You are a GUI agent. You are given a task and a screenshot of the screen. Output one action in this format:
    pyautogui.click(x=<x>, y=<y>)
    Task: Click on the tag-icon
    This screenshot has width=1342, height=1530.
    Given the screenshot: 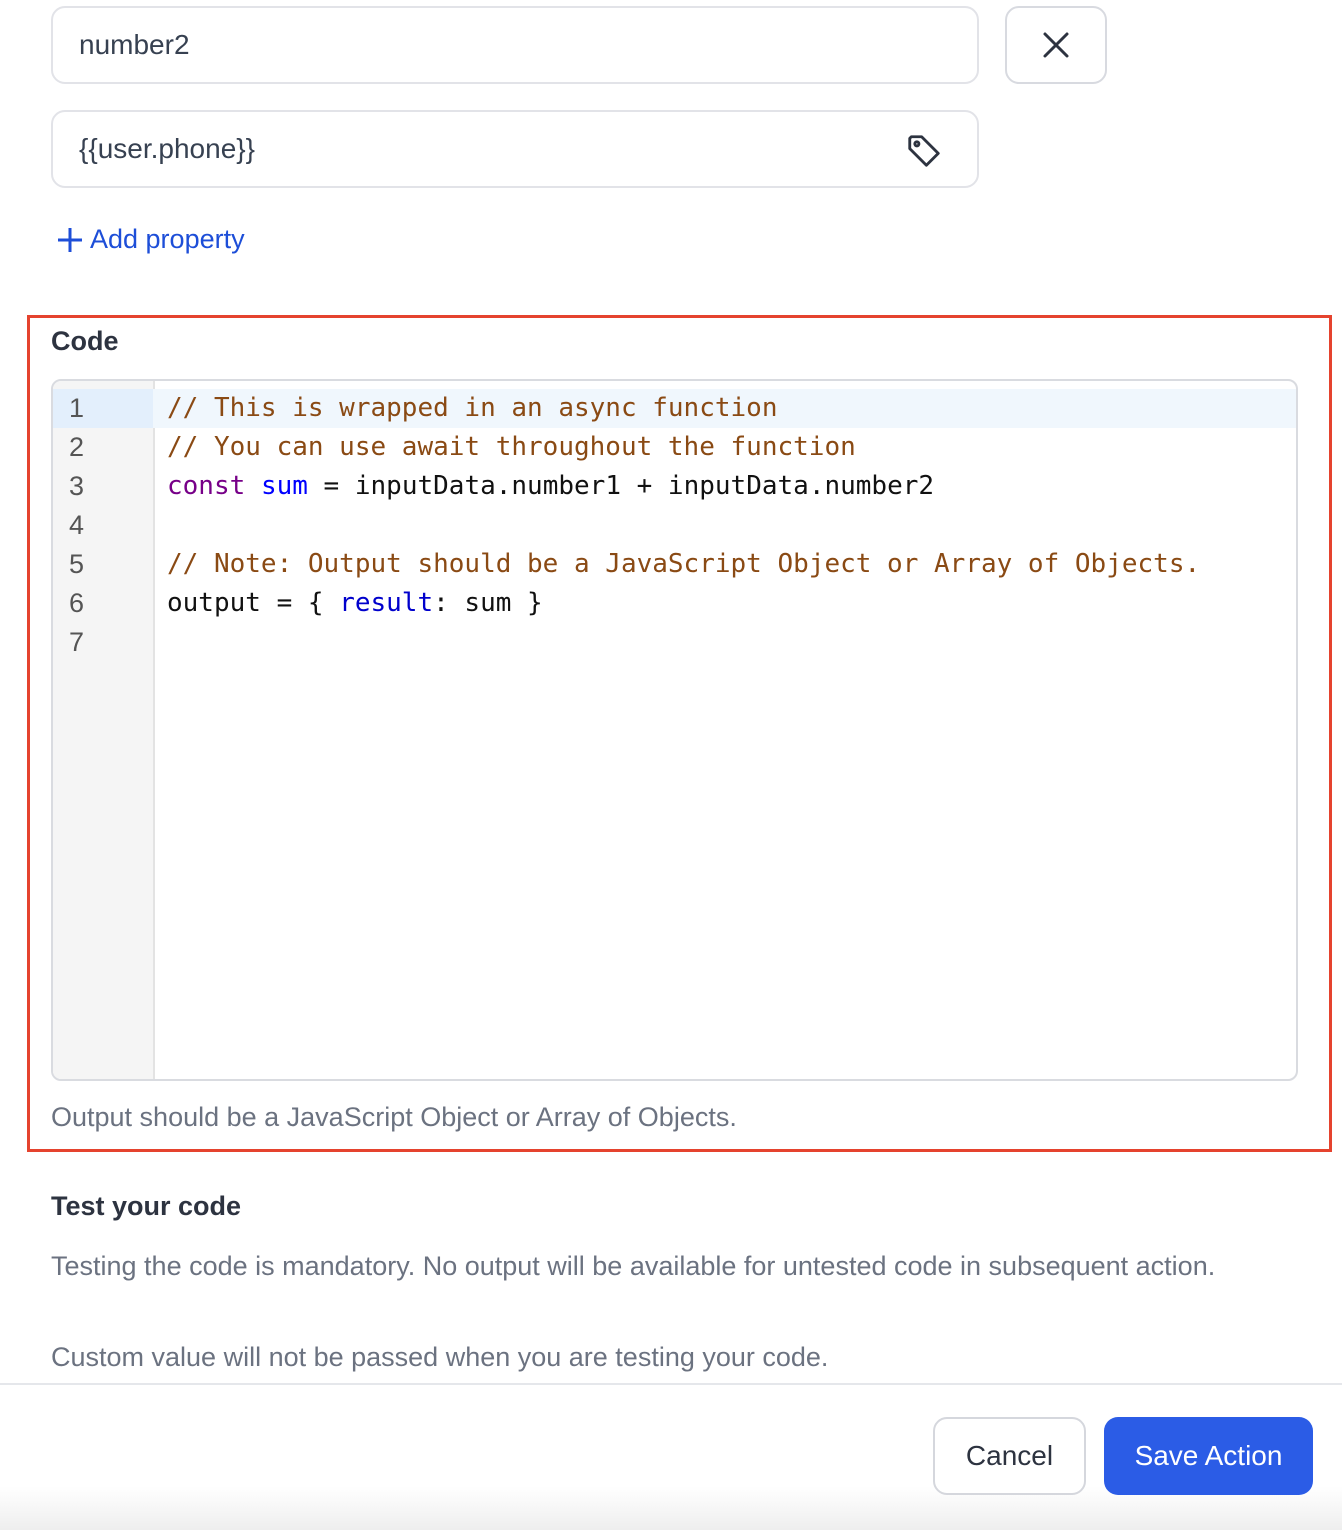 What is the action you would take?
    pyautogui.click(x=924, y=154)
    